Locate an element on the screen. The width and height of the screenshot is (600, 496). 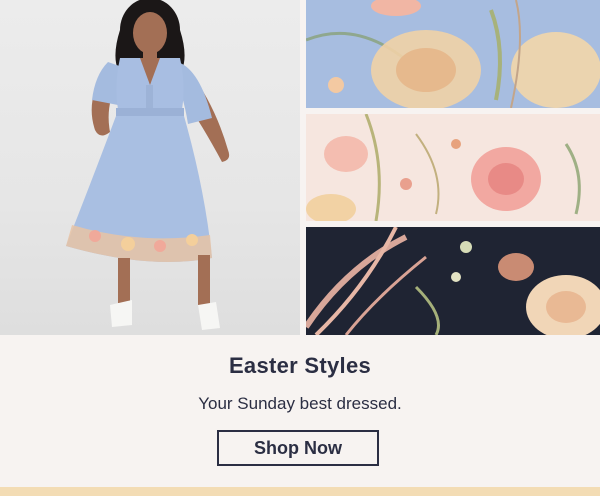
promo-headline: Easter Styles is located at coordinates (300, 365).